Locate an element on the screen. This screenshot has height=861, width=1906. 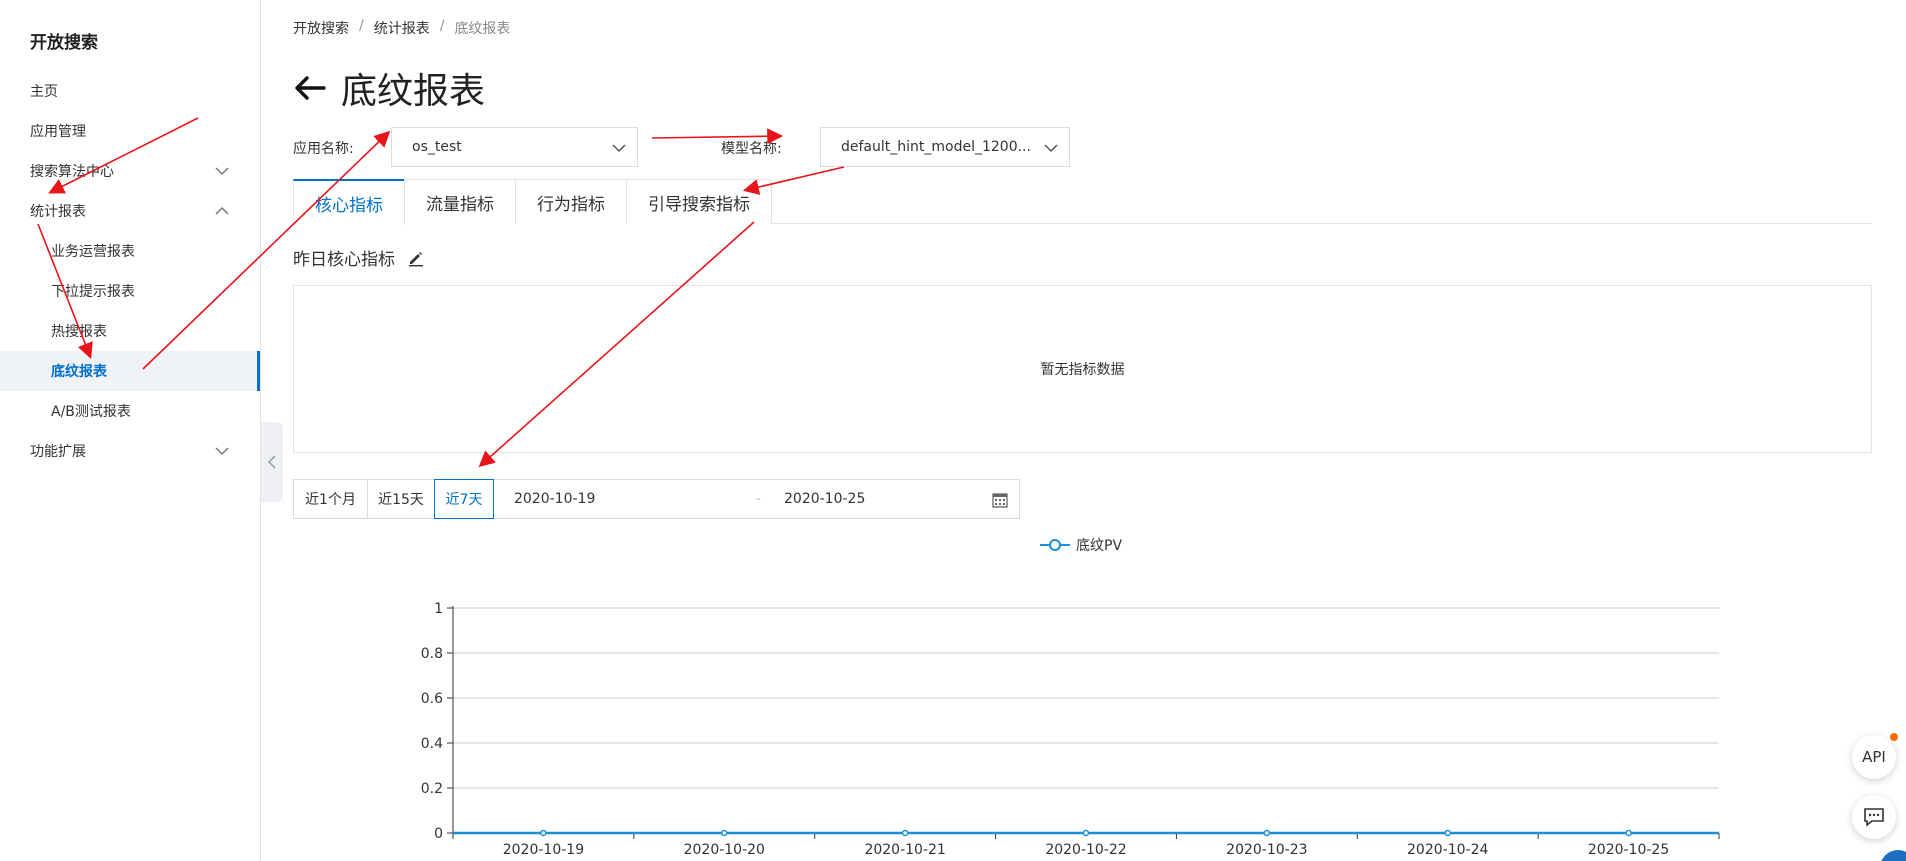
section-title-text: 昨日核心指标 is located at coordinates (344, 260).